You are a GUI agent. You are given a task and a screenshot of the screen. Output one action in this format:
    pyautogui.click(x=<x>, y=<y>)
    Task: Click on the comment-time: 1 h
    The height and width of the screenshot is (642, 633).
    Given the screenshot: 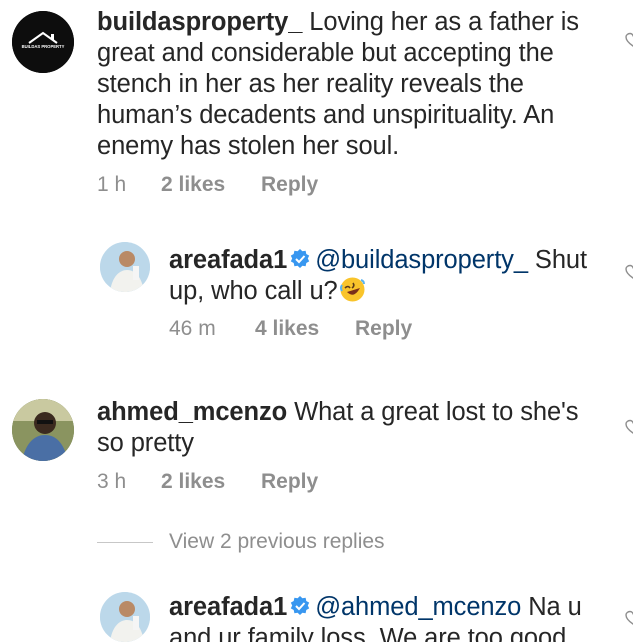 What is the action you would take?
    pyautogui.click(x=112, y=184)
    